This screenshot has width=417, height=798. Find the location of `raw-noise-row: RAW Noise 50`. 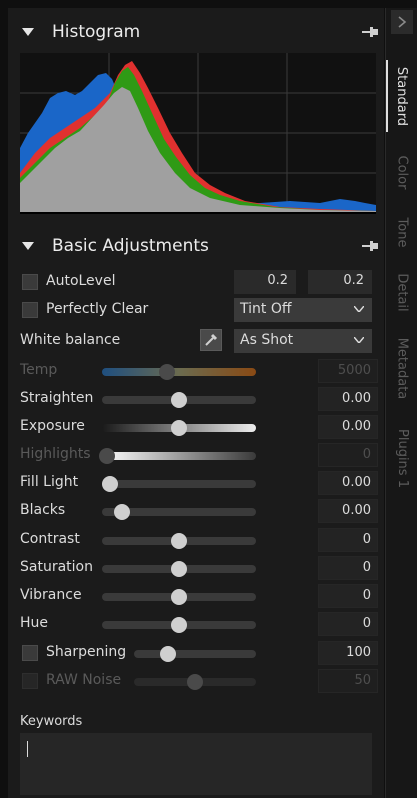

raw-noise-row: RAW Noise 50 is located at coordinates (196, 681).